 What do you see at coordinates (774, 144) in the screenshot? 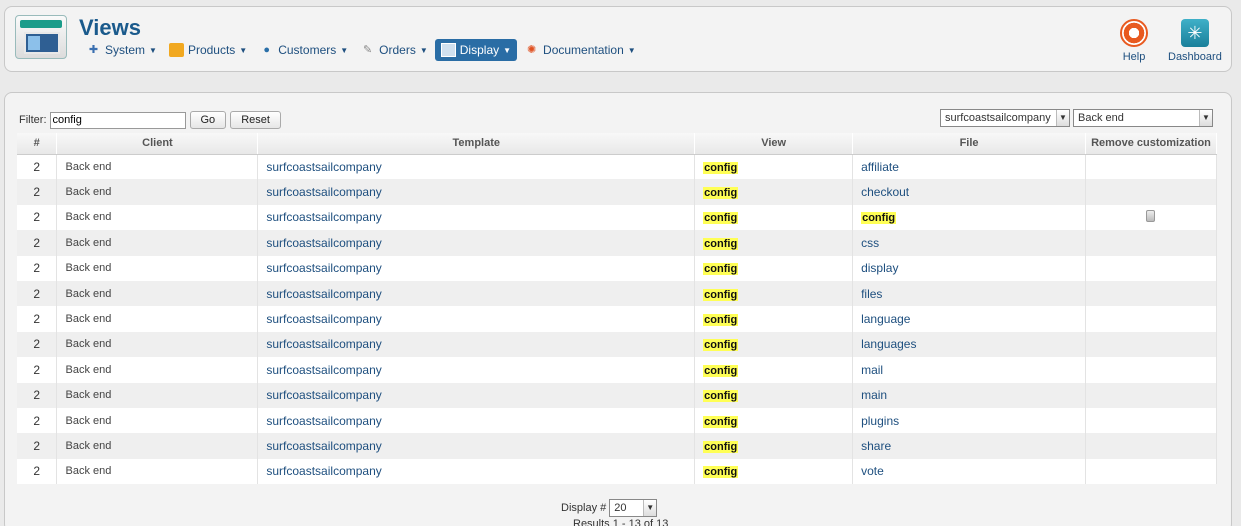
I see `col-header-view: View` at bounding box center [774, 144].